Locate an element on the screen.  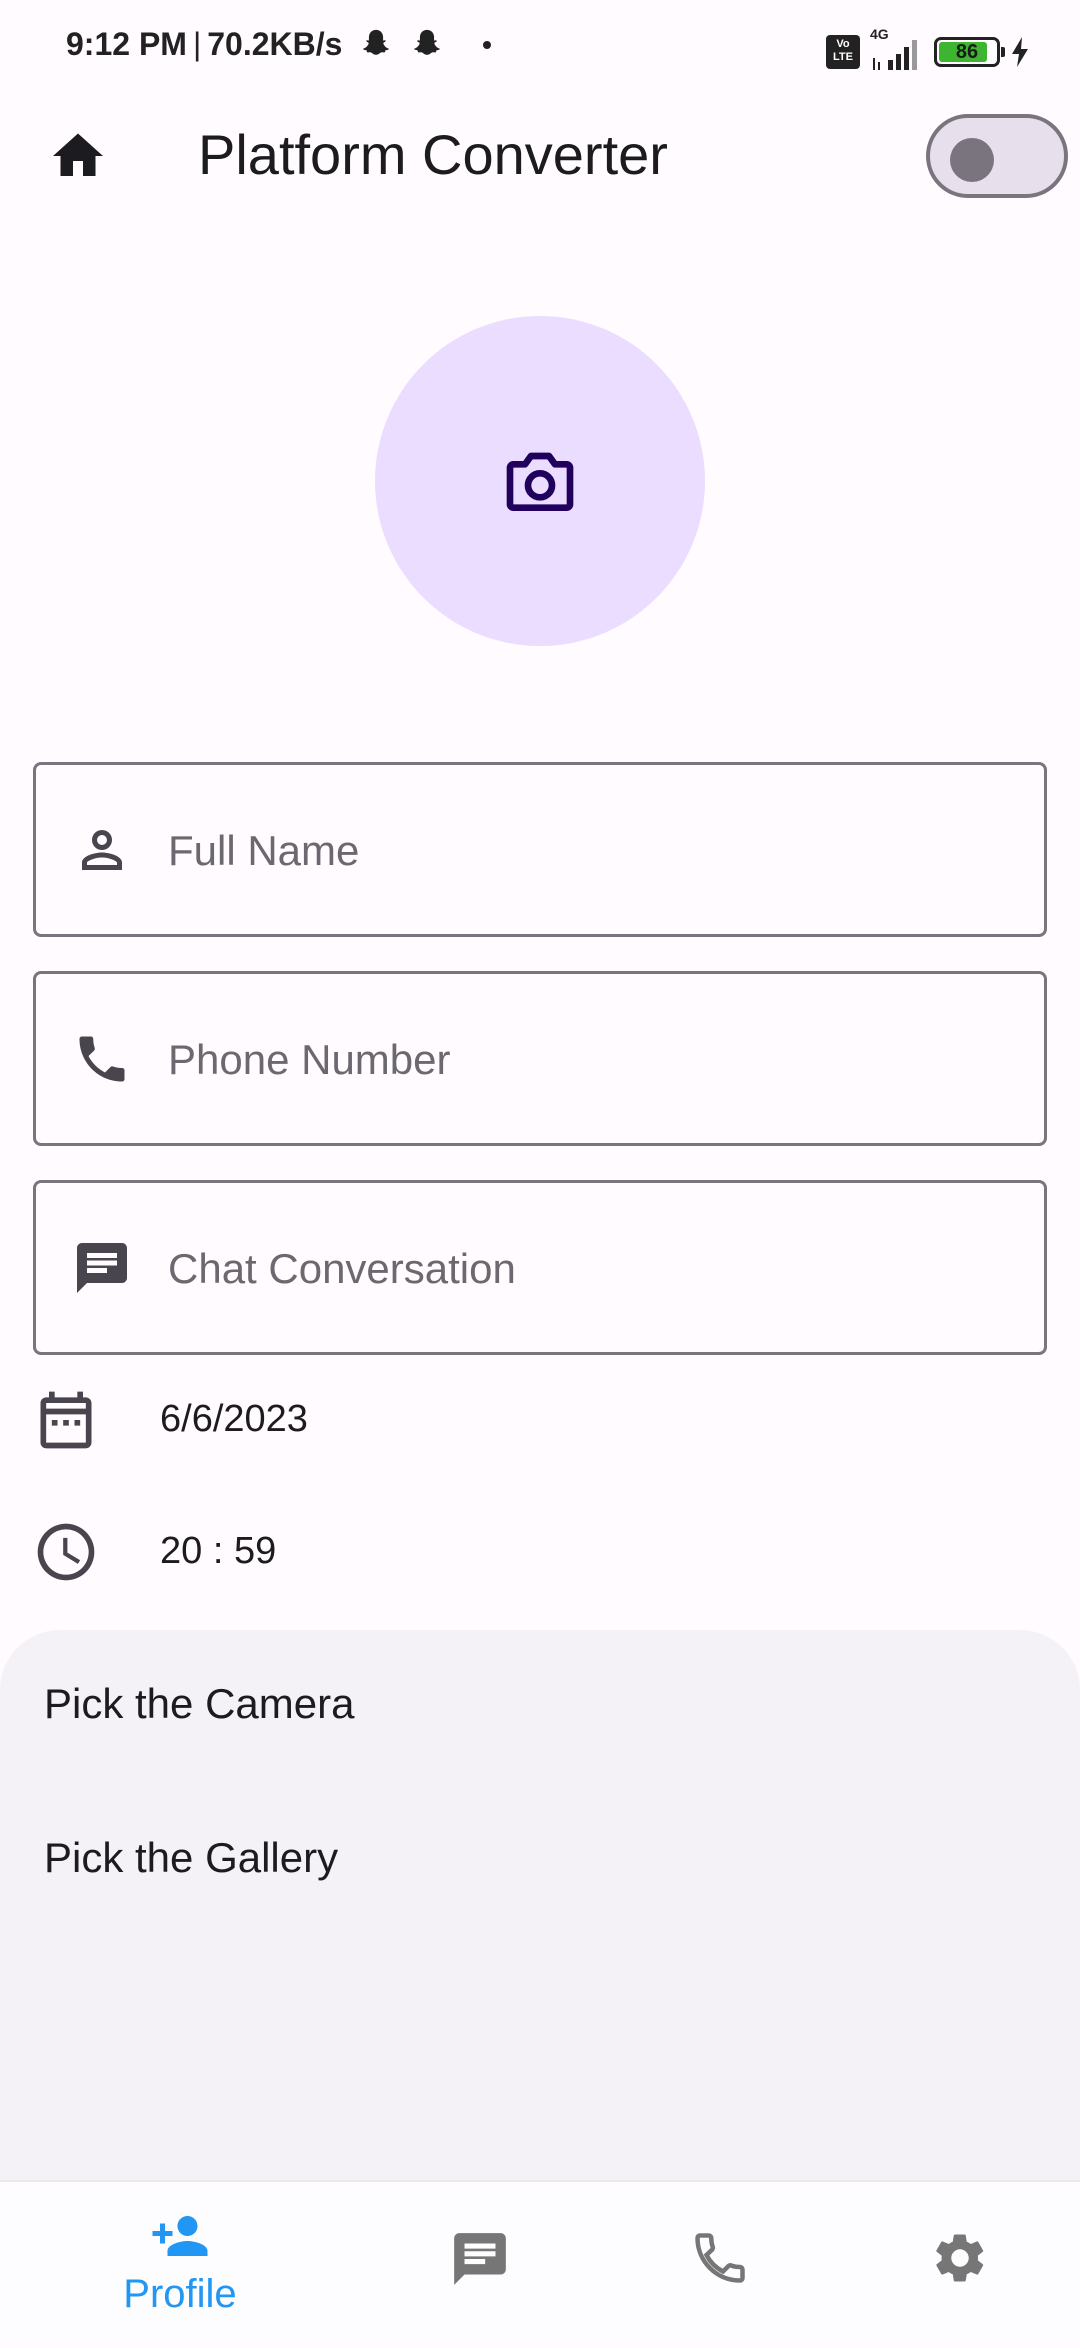
status-net-speed: 70.2KB/s is located at coordinates (275, 44).